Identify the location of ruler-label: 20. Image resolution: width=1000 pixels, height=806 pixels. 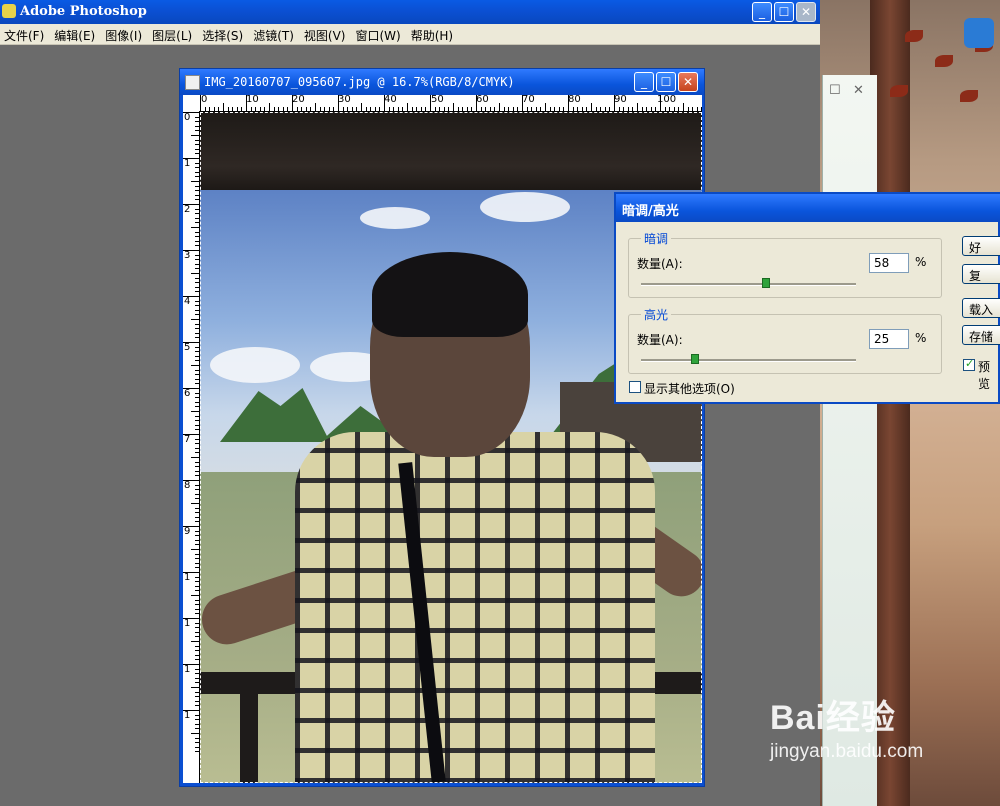
(298, 100).